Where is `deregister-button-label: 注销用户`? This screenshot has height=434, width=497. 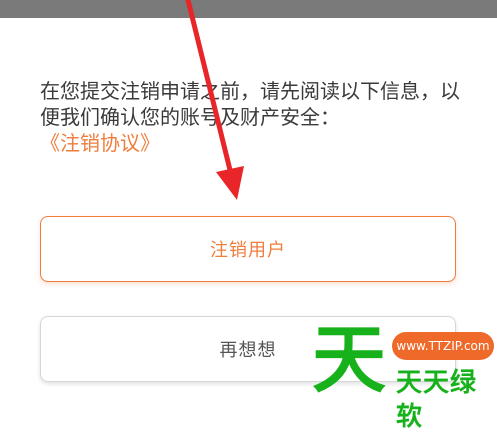 deregister-button-label: 注销用户 is located at coordinates (248, 250).